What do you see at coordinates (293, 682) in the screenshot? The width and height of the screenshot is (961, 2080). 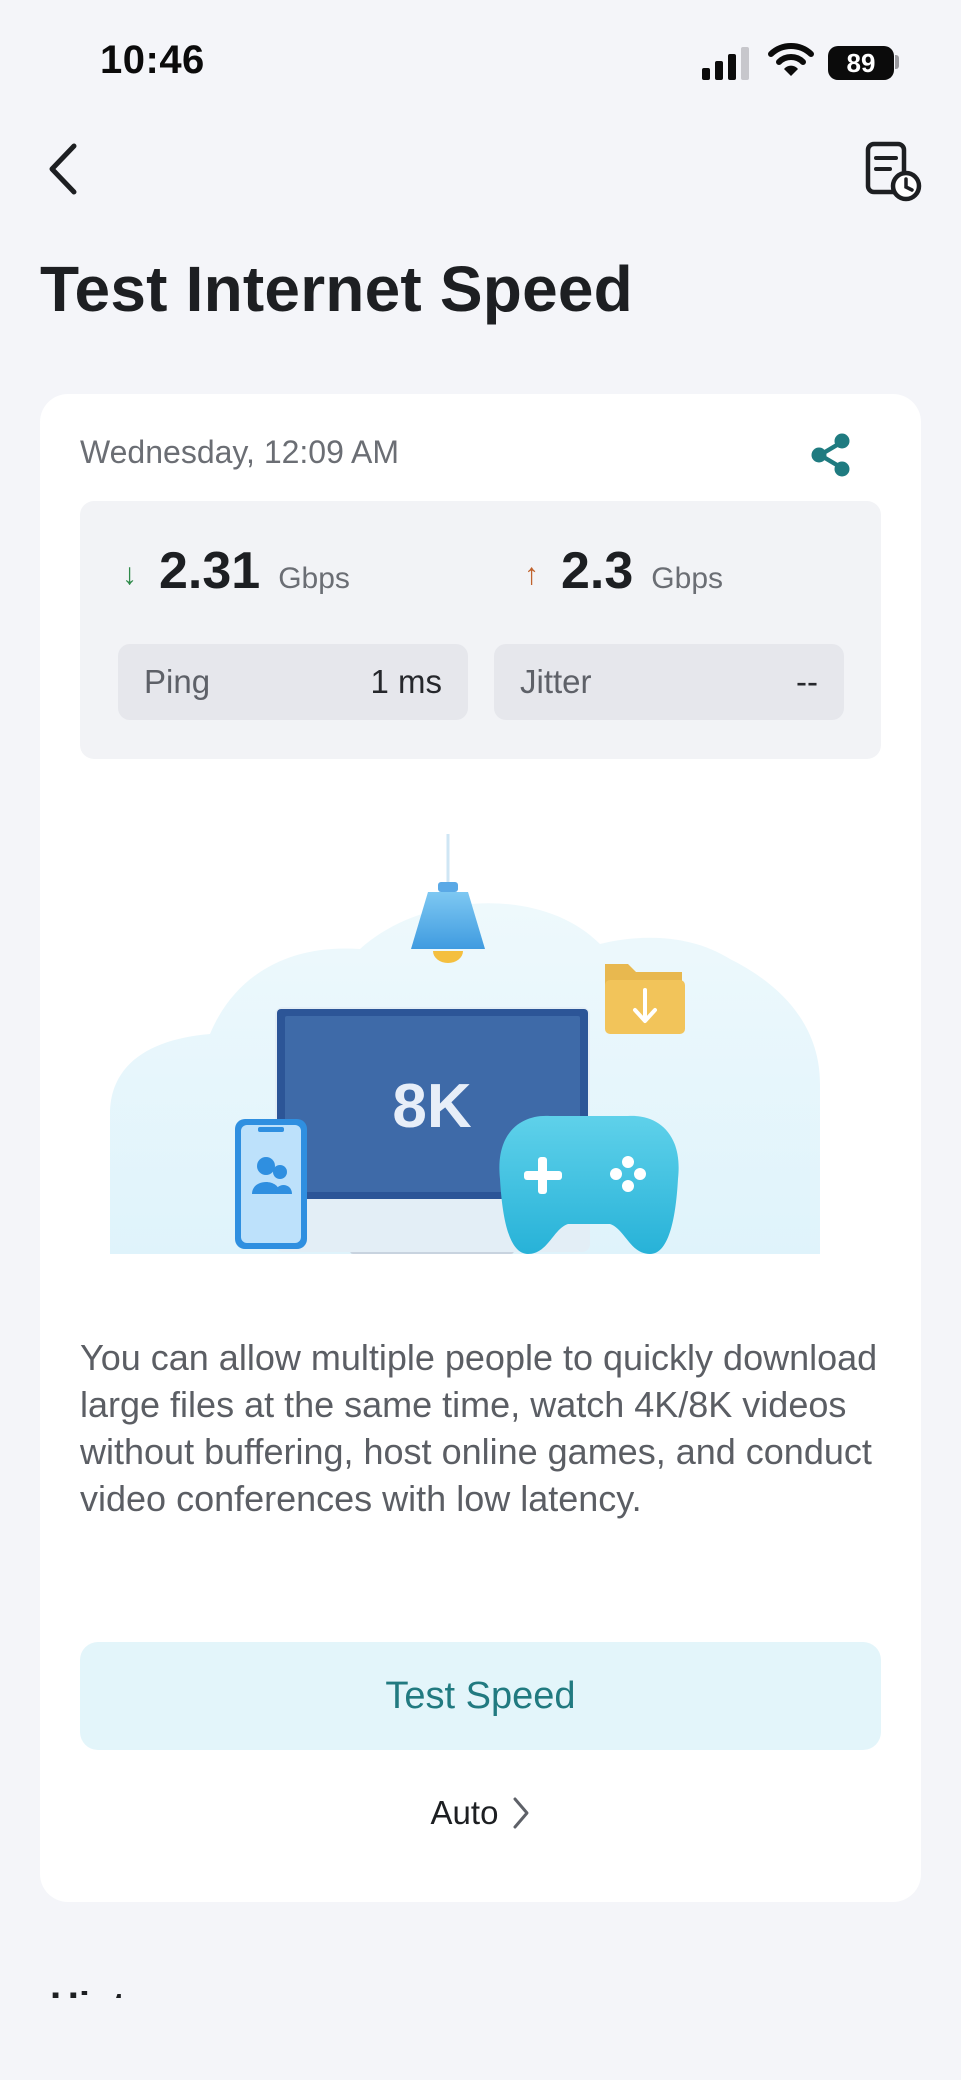 I see `ping-metric: Ping 1 ms` at bounding box center [293, 682].